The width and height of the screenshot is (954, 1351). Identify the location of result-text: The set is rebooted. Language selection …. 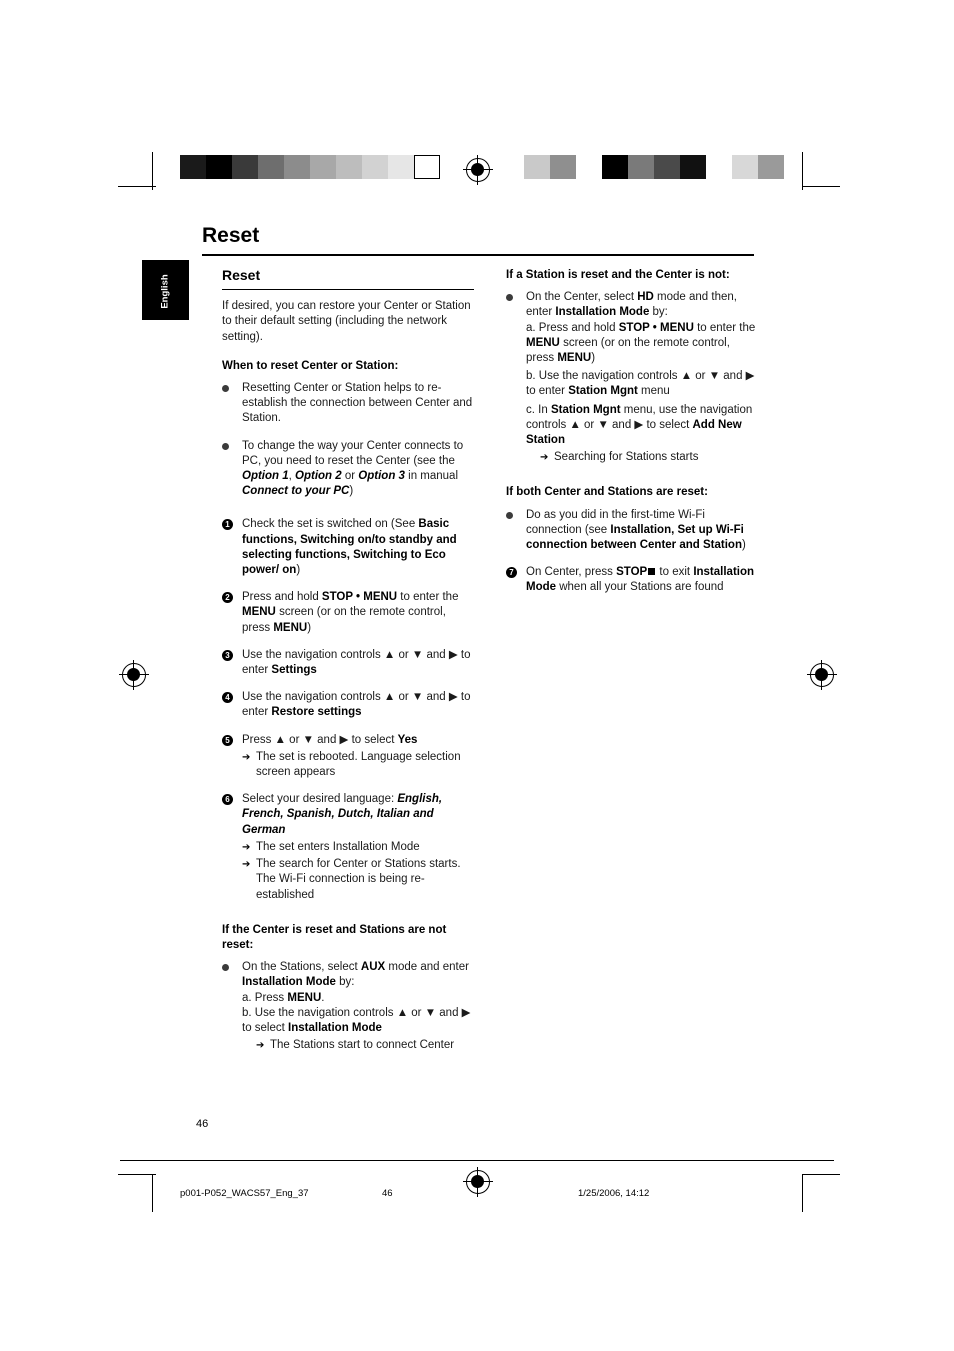
(358, 764).